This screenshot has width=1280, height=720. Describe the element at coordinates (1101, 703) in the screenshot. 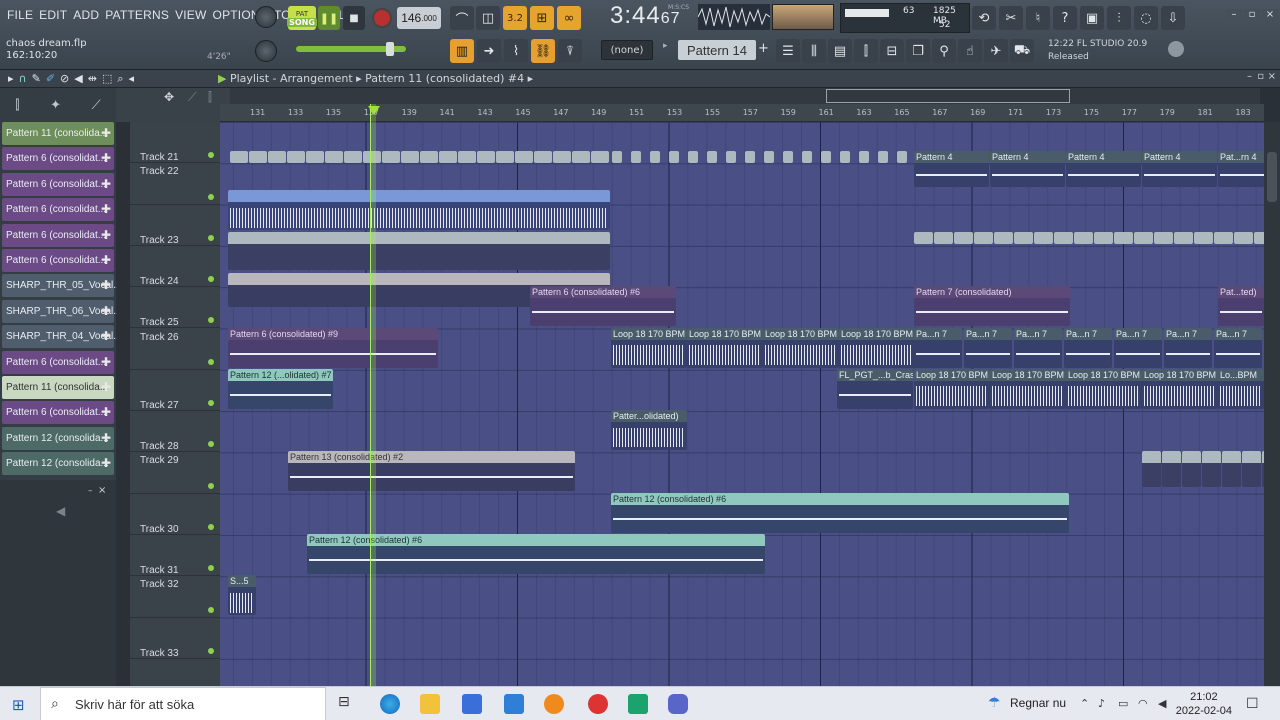

I see `microphone-tray-icon: ♪` at that location.